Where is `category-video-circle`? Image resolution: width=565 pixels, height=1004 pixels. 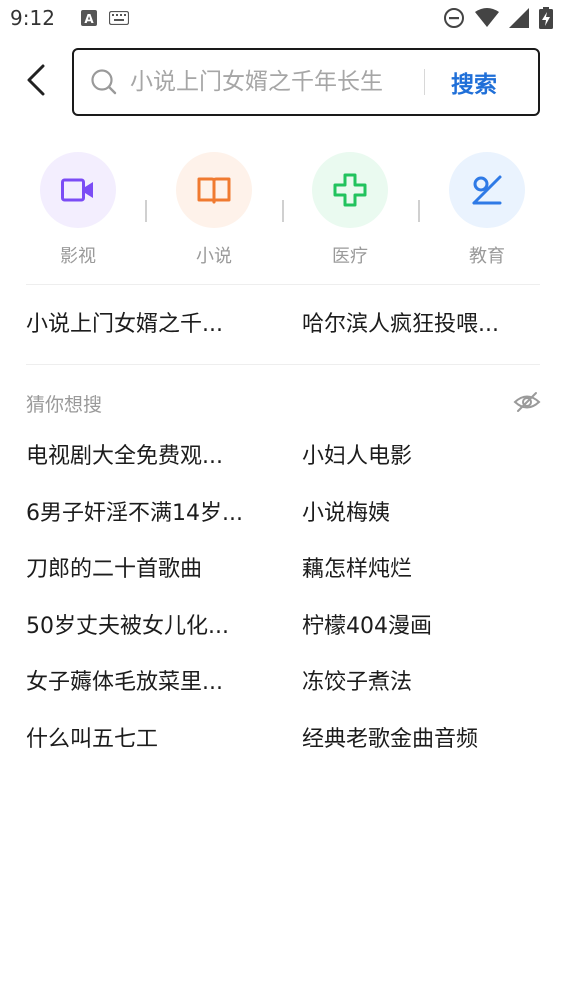
category-video-circle is located at coordinates (78, 190).